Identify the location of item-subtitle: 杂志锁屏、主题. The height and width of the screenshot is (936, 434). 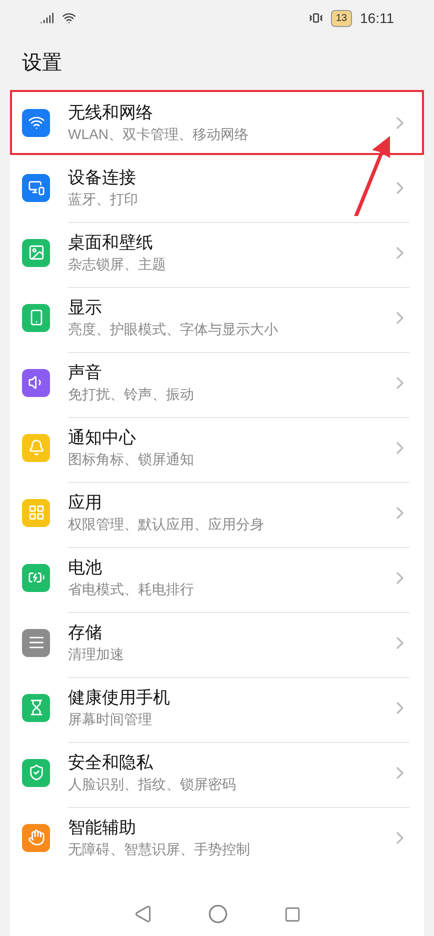
(117, 265).